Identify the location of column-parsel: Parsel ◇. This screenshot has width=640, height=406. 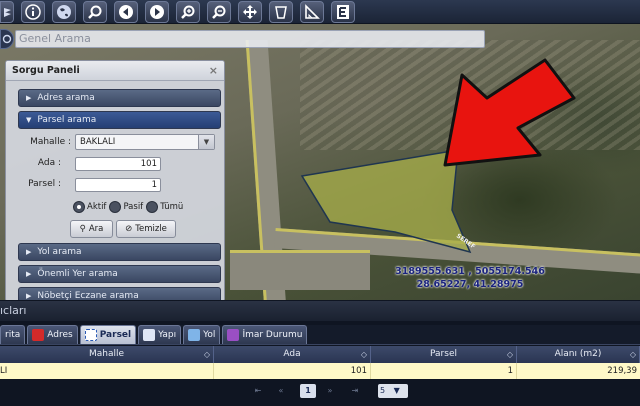
(444, 354).